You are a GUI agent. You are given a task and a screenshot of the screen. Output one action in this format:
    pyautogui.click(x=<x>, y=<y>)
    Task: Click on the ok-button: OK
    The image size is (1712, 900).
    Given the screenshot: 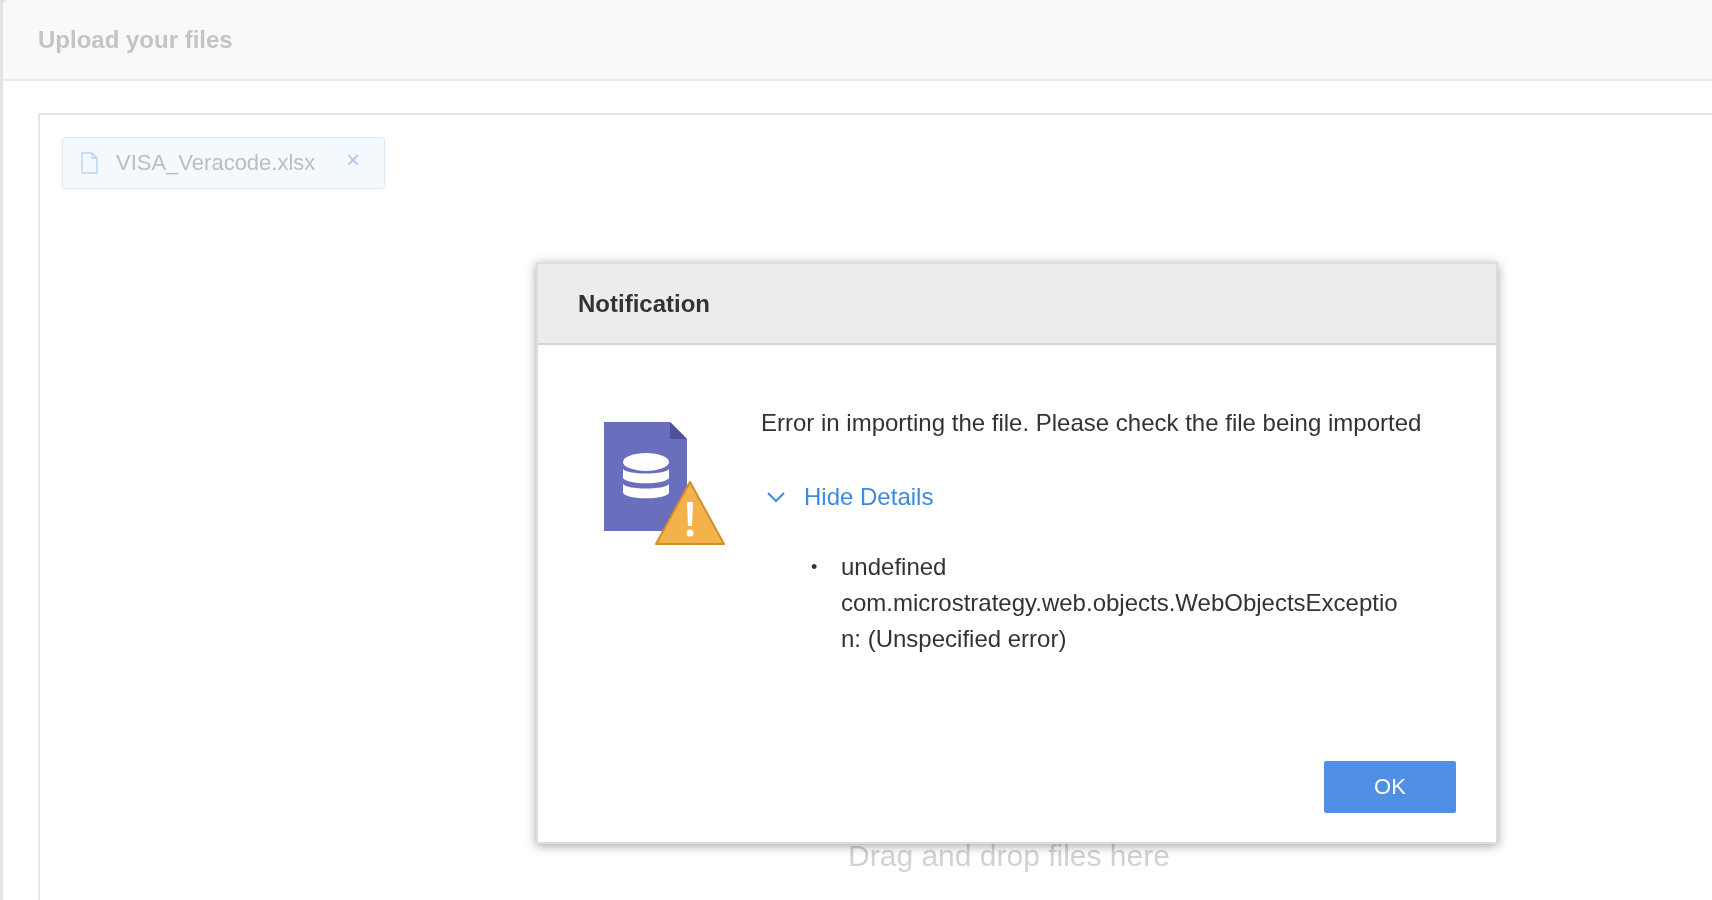 What is the action you would take?
    pyautogui.click(x=1390, y=787)
    